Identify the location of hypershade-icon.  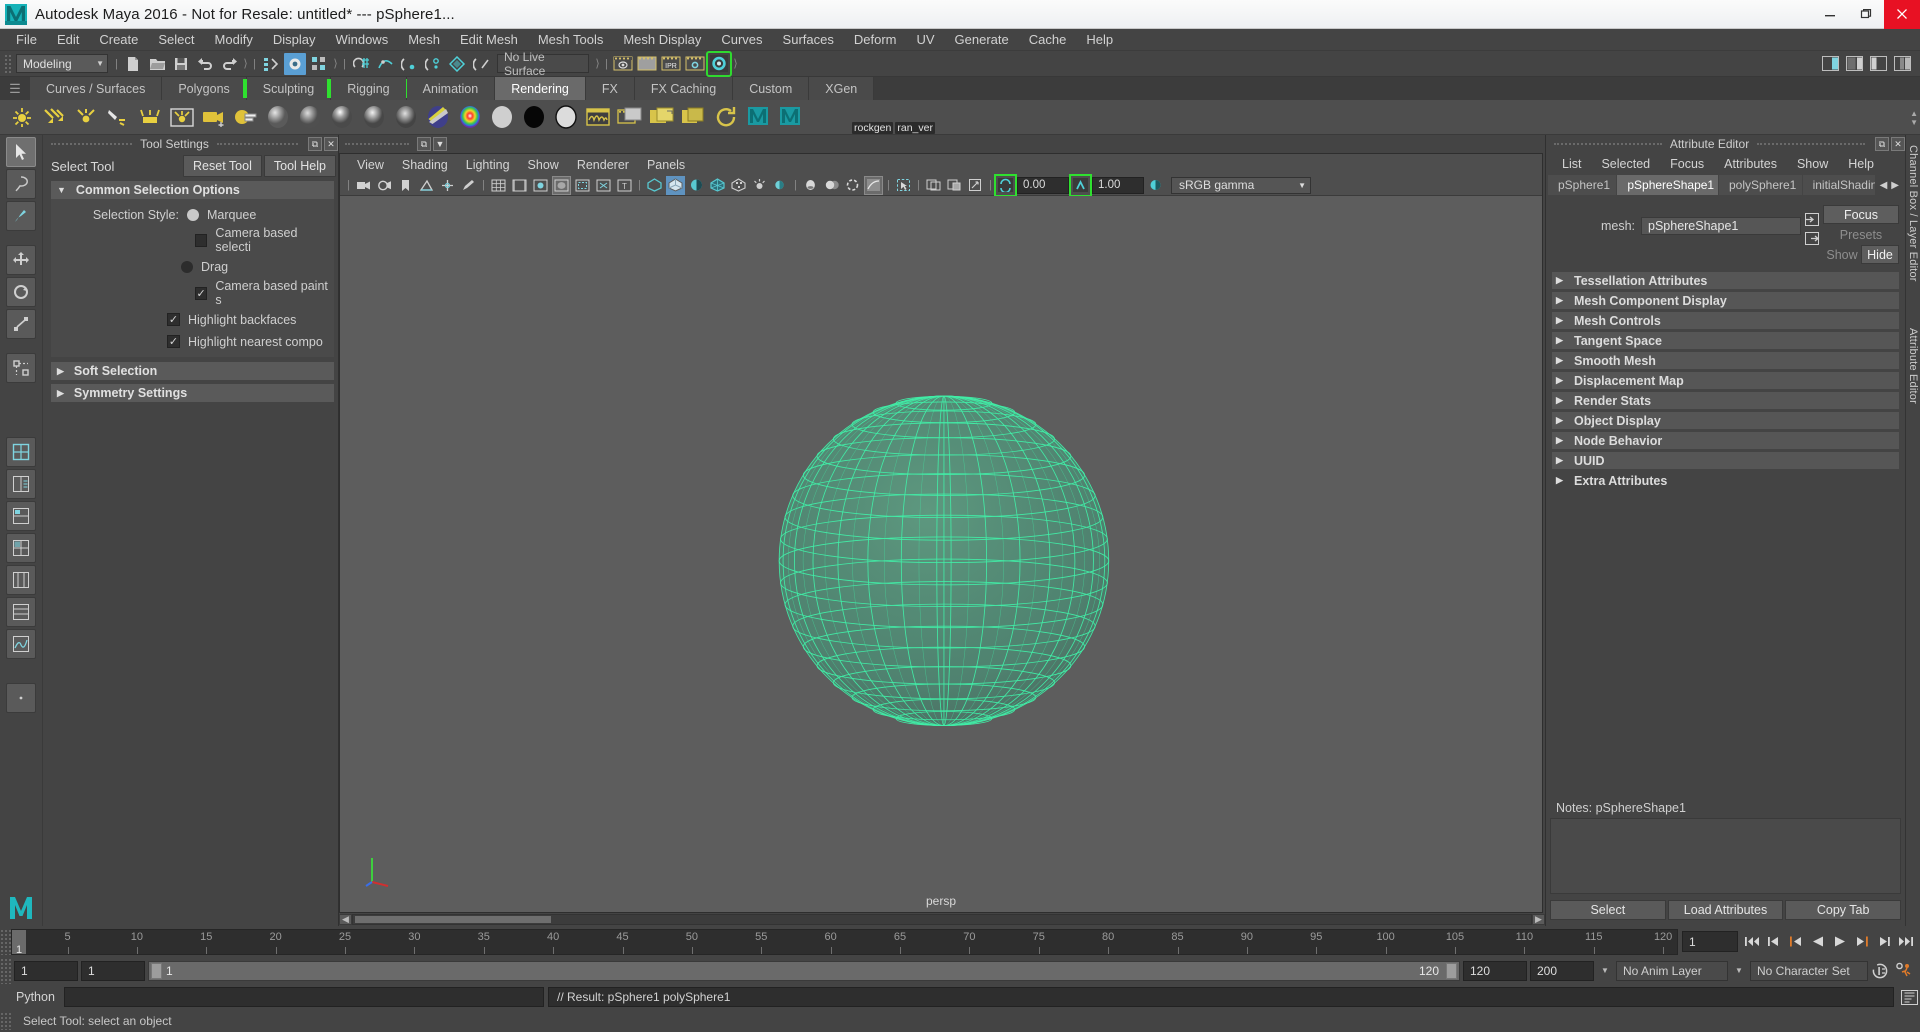
(598, 117).